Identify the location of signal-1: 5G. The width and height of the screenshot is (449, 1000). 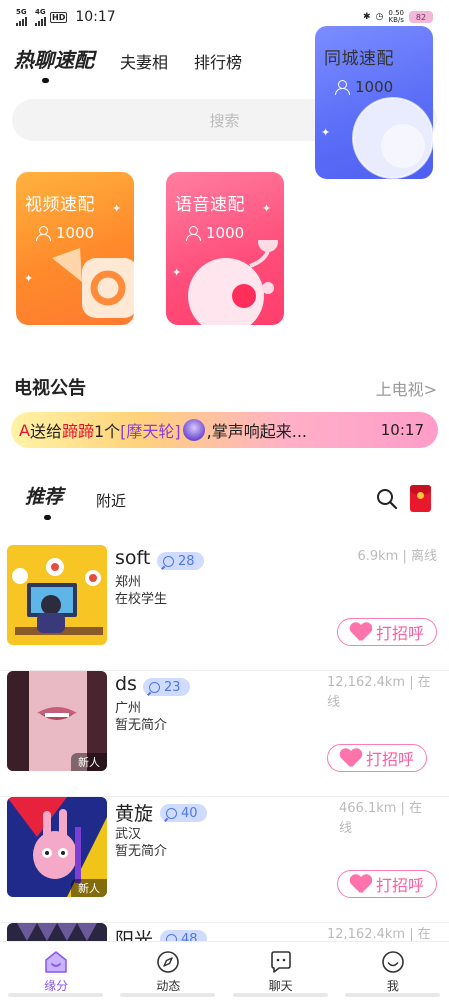
(21, 16).